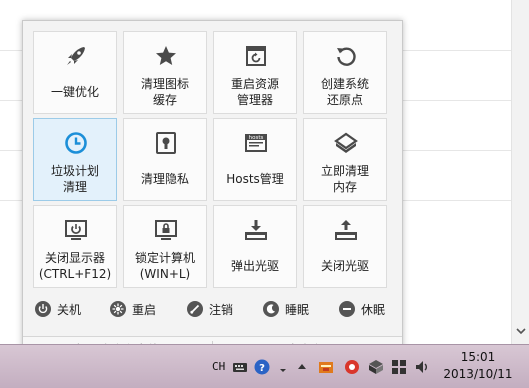  I want to click on clock-date: 2013/10/11, so click(478, 374).